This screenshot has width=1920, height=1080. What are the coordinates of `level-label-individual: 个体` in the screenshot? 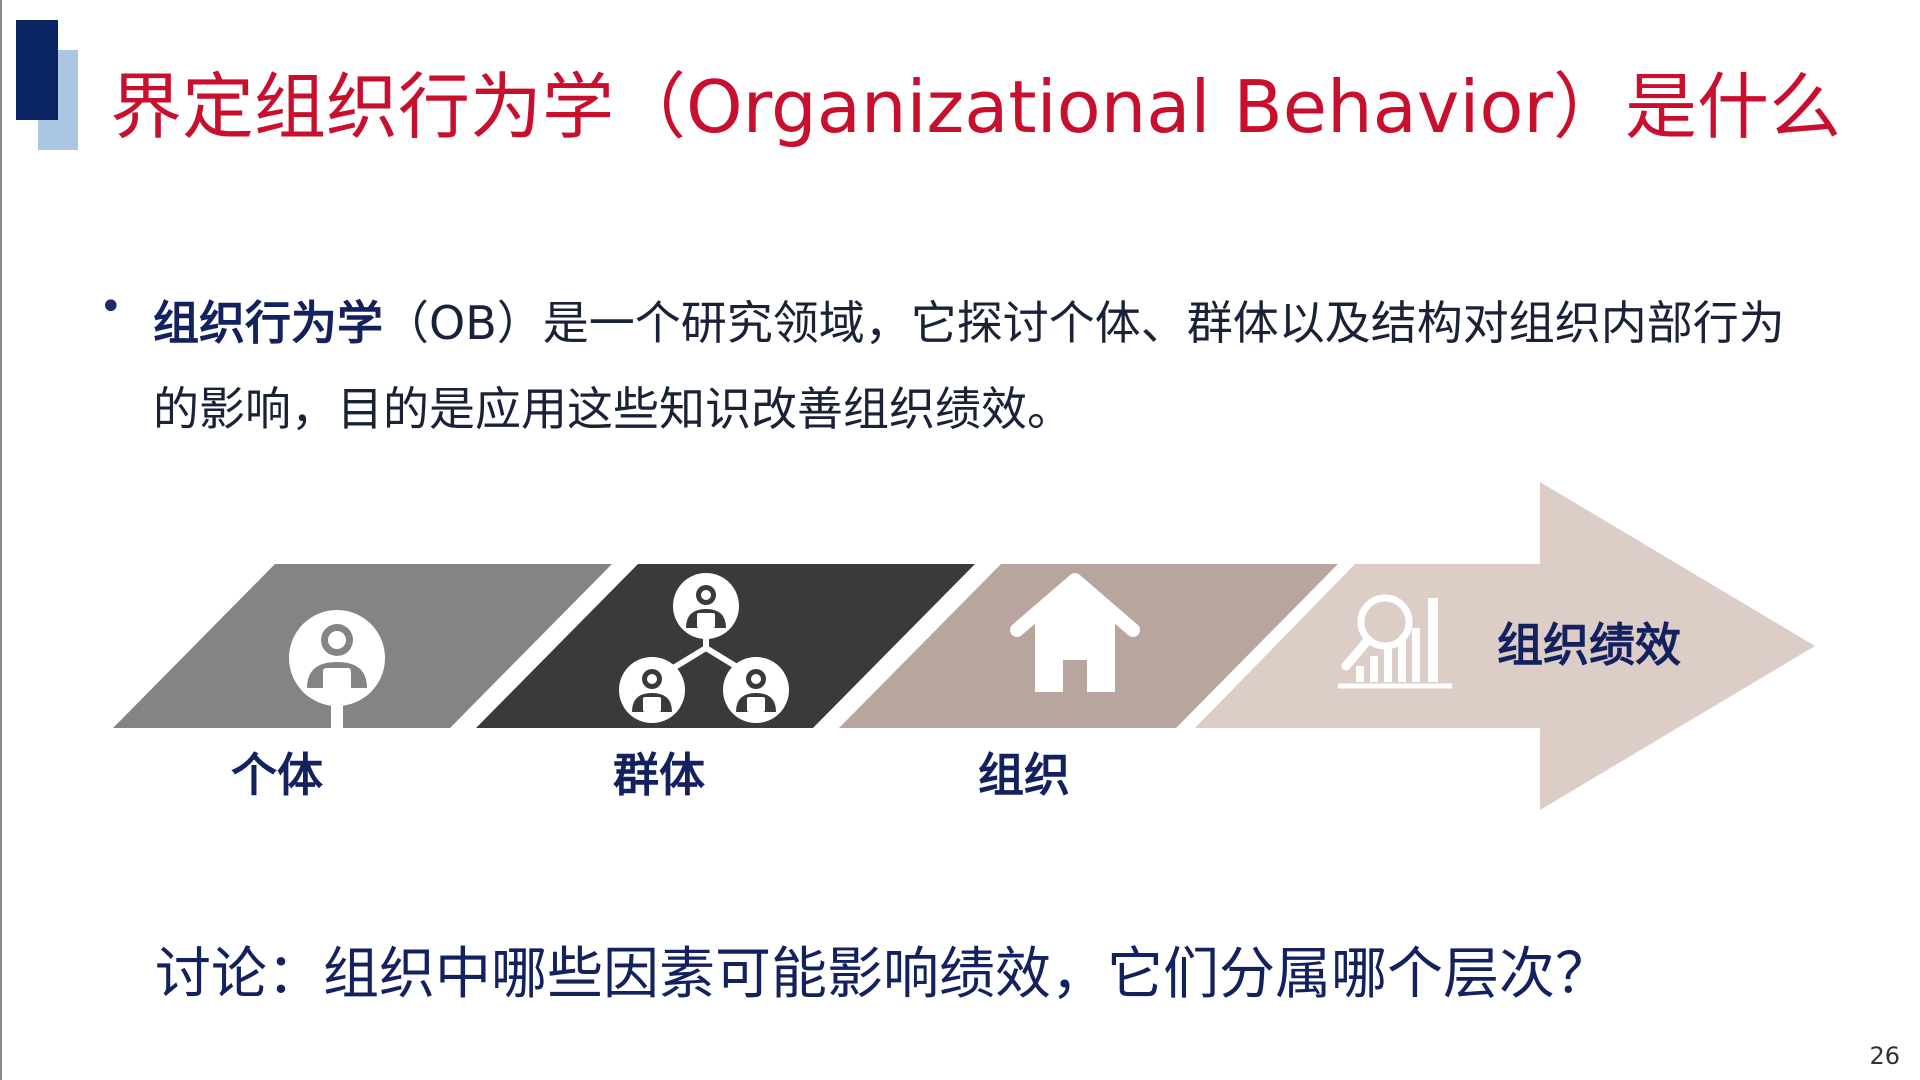 It's located at (277, 775).